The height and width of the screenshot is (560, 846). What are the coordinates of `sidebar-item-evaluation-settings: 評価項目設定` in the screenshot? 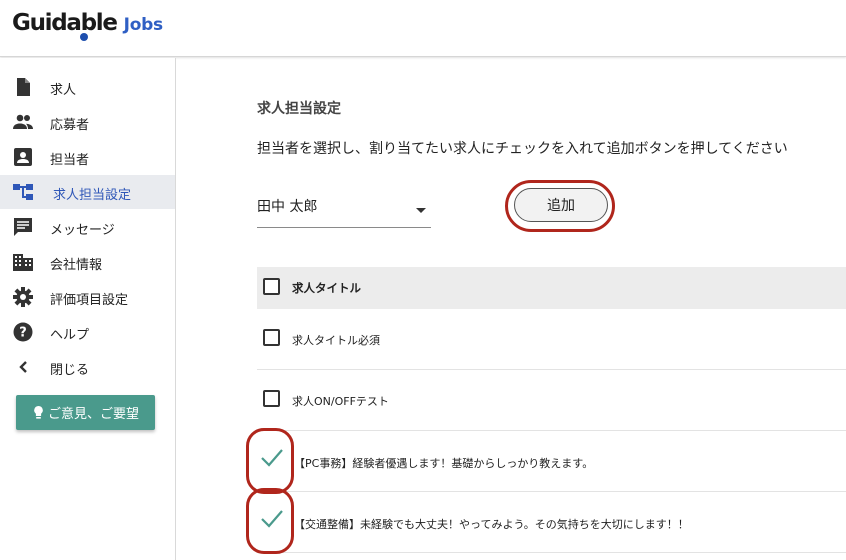 It's located at (87, 297).